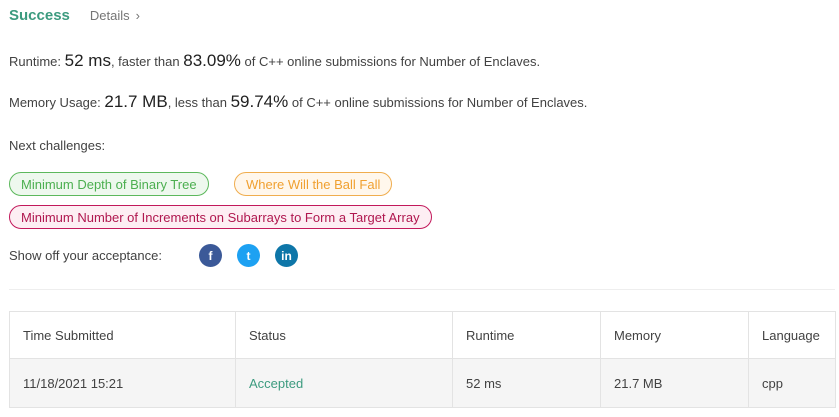 This screenshot has width=839, height=417. What do you see at coordinates (210, 255) in the screenshot?
I see `facebook-icon: f` at bounding box center [210, 255].